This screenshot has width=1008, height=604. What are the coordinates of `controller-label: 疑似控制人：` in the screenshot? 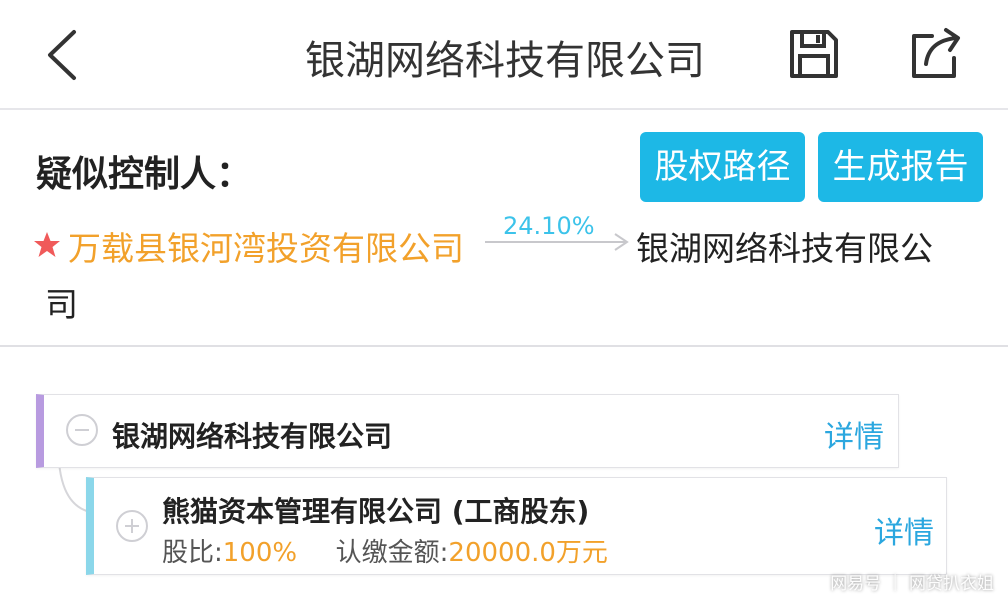 It's located at (144, 174).